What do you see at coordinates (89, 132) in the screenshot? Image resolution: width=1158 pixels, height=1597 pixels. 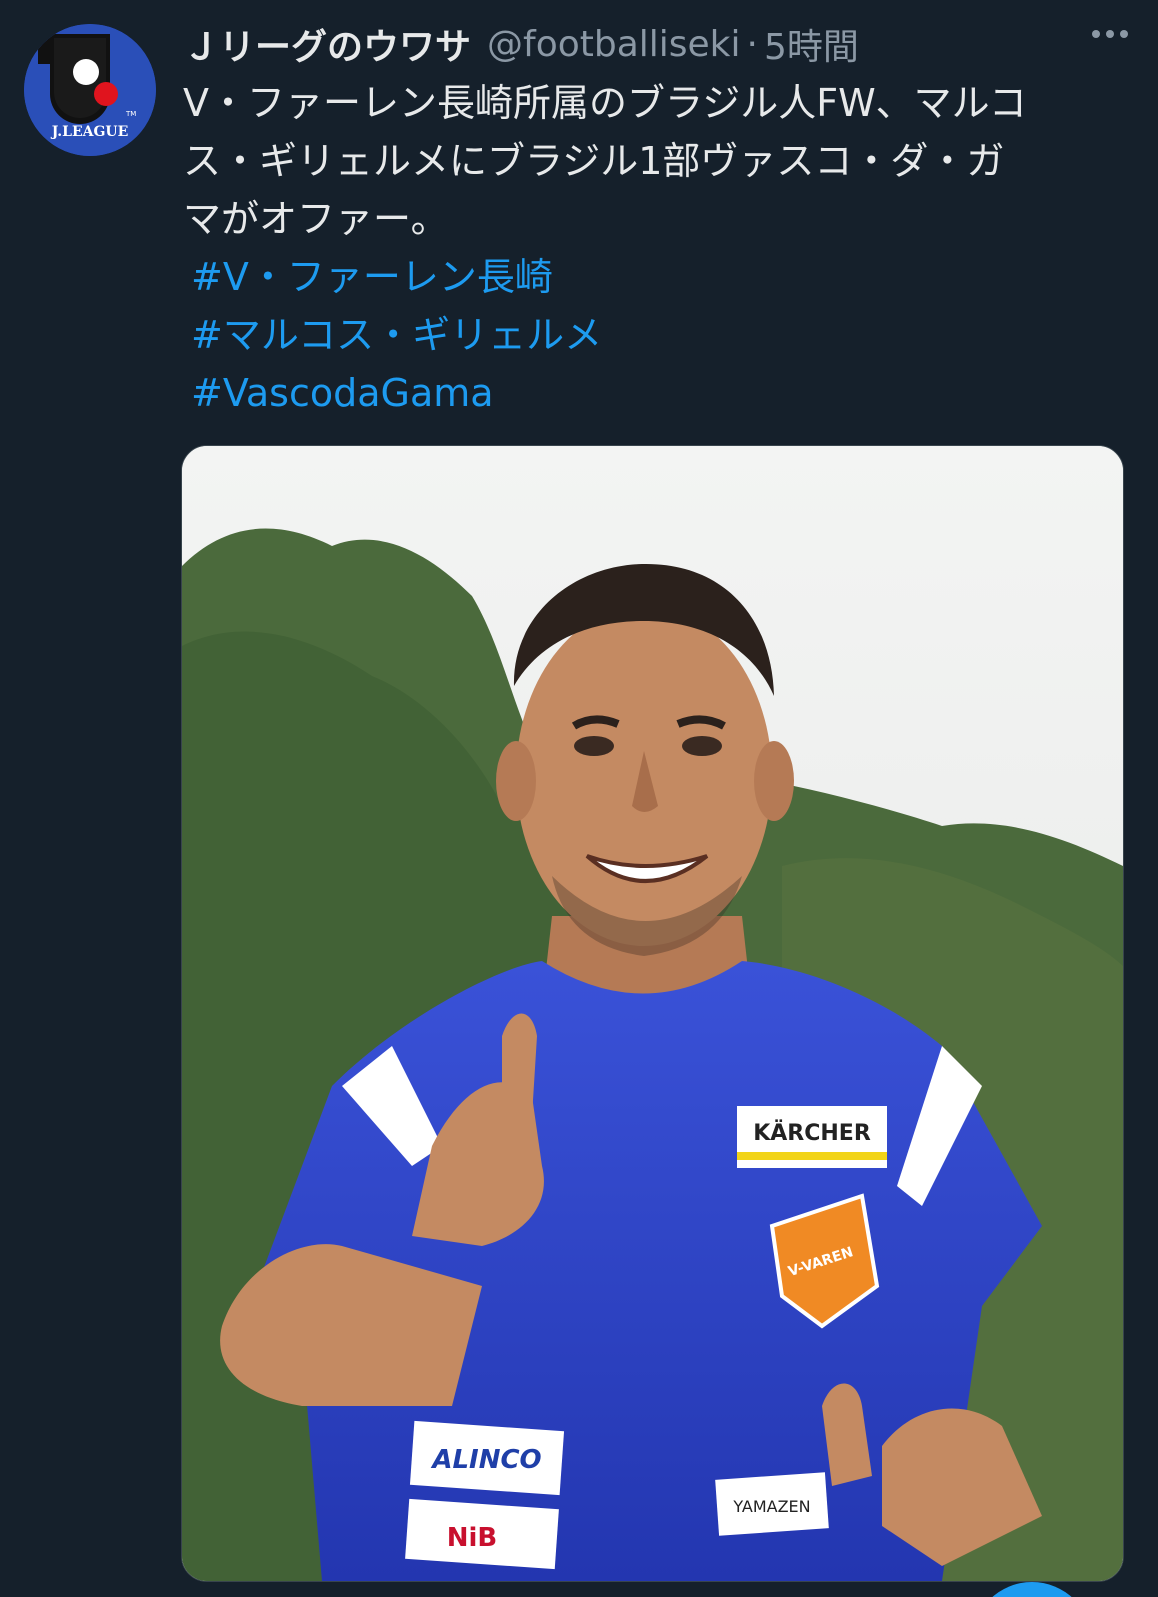 I see `avatar-logo-text: J.LEAGUE` at bounding box center [89, 132].